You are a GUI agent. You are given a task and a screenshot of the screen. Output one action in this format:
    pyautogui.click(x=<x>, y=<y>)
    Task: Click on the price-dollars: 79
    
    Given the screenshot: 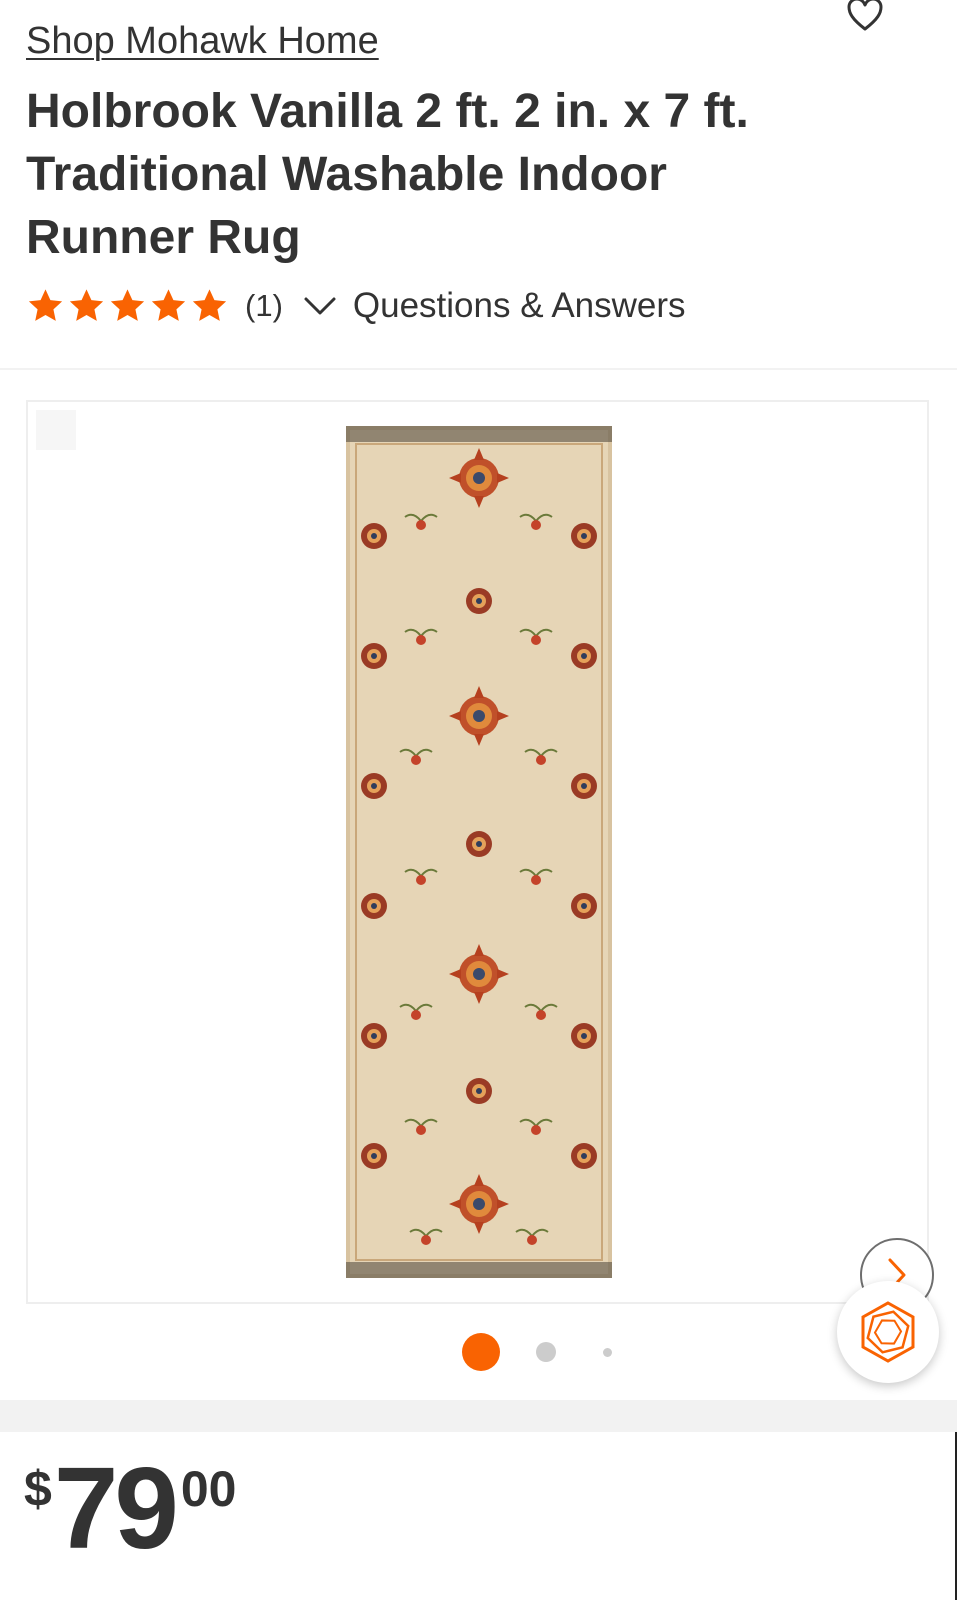 What is the action you would take?
    pyautogui.click(x=116, y=1508)
    